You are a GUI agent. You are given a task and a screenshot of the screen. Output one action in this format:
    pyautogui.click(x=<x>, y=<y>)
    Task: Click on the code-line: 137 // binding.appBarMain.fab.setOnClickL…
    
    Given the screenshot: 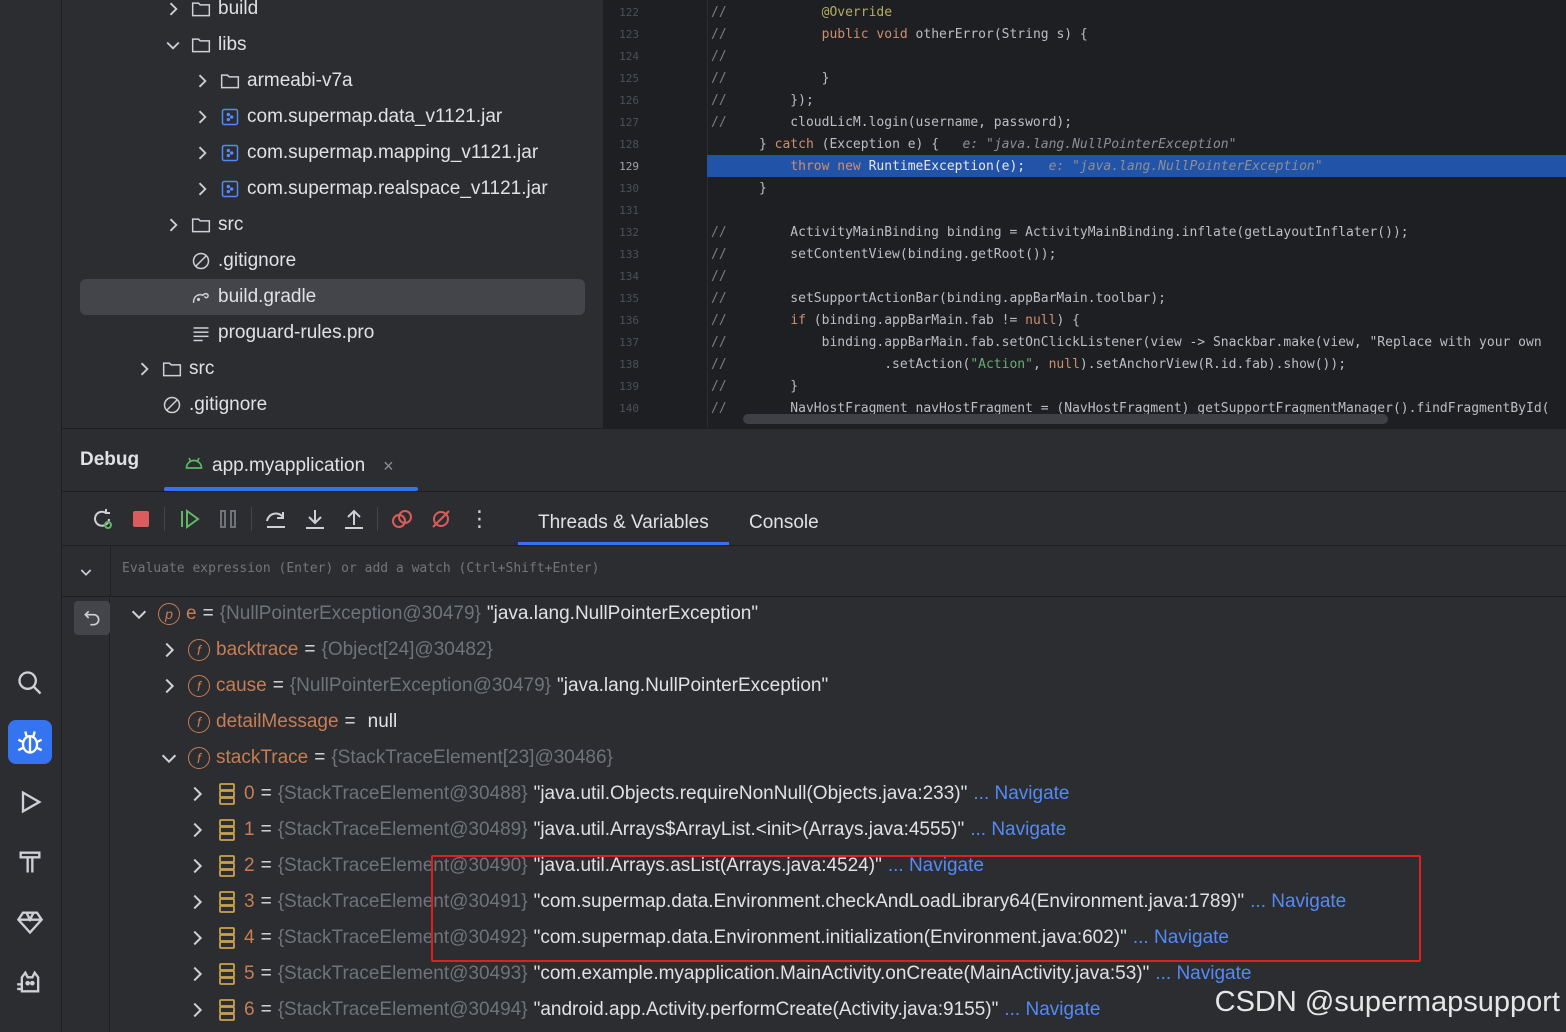 What is the action you would take?
    pyautogui.click(x=1084, y=342)
    